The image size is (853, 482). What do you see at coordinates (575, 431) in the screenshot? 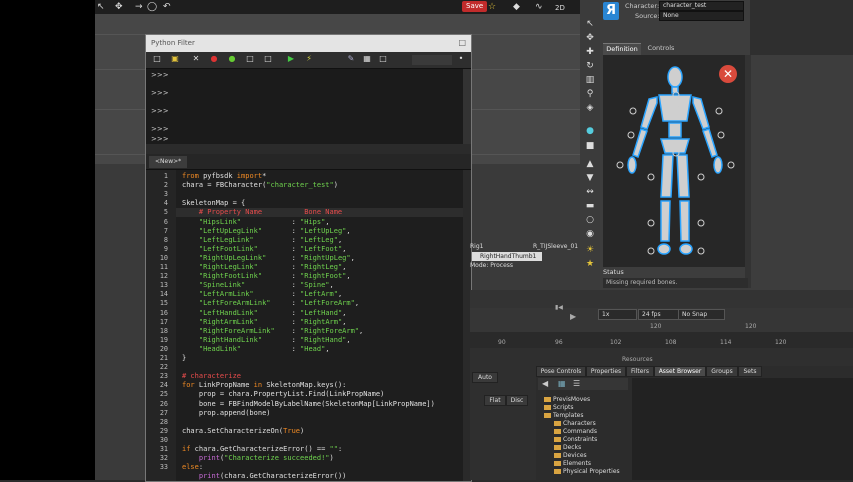
I see `tree-item: Commands` at bounding box center [575, 431].